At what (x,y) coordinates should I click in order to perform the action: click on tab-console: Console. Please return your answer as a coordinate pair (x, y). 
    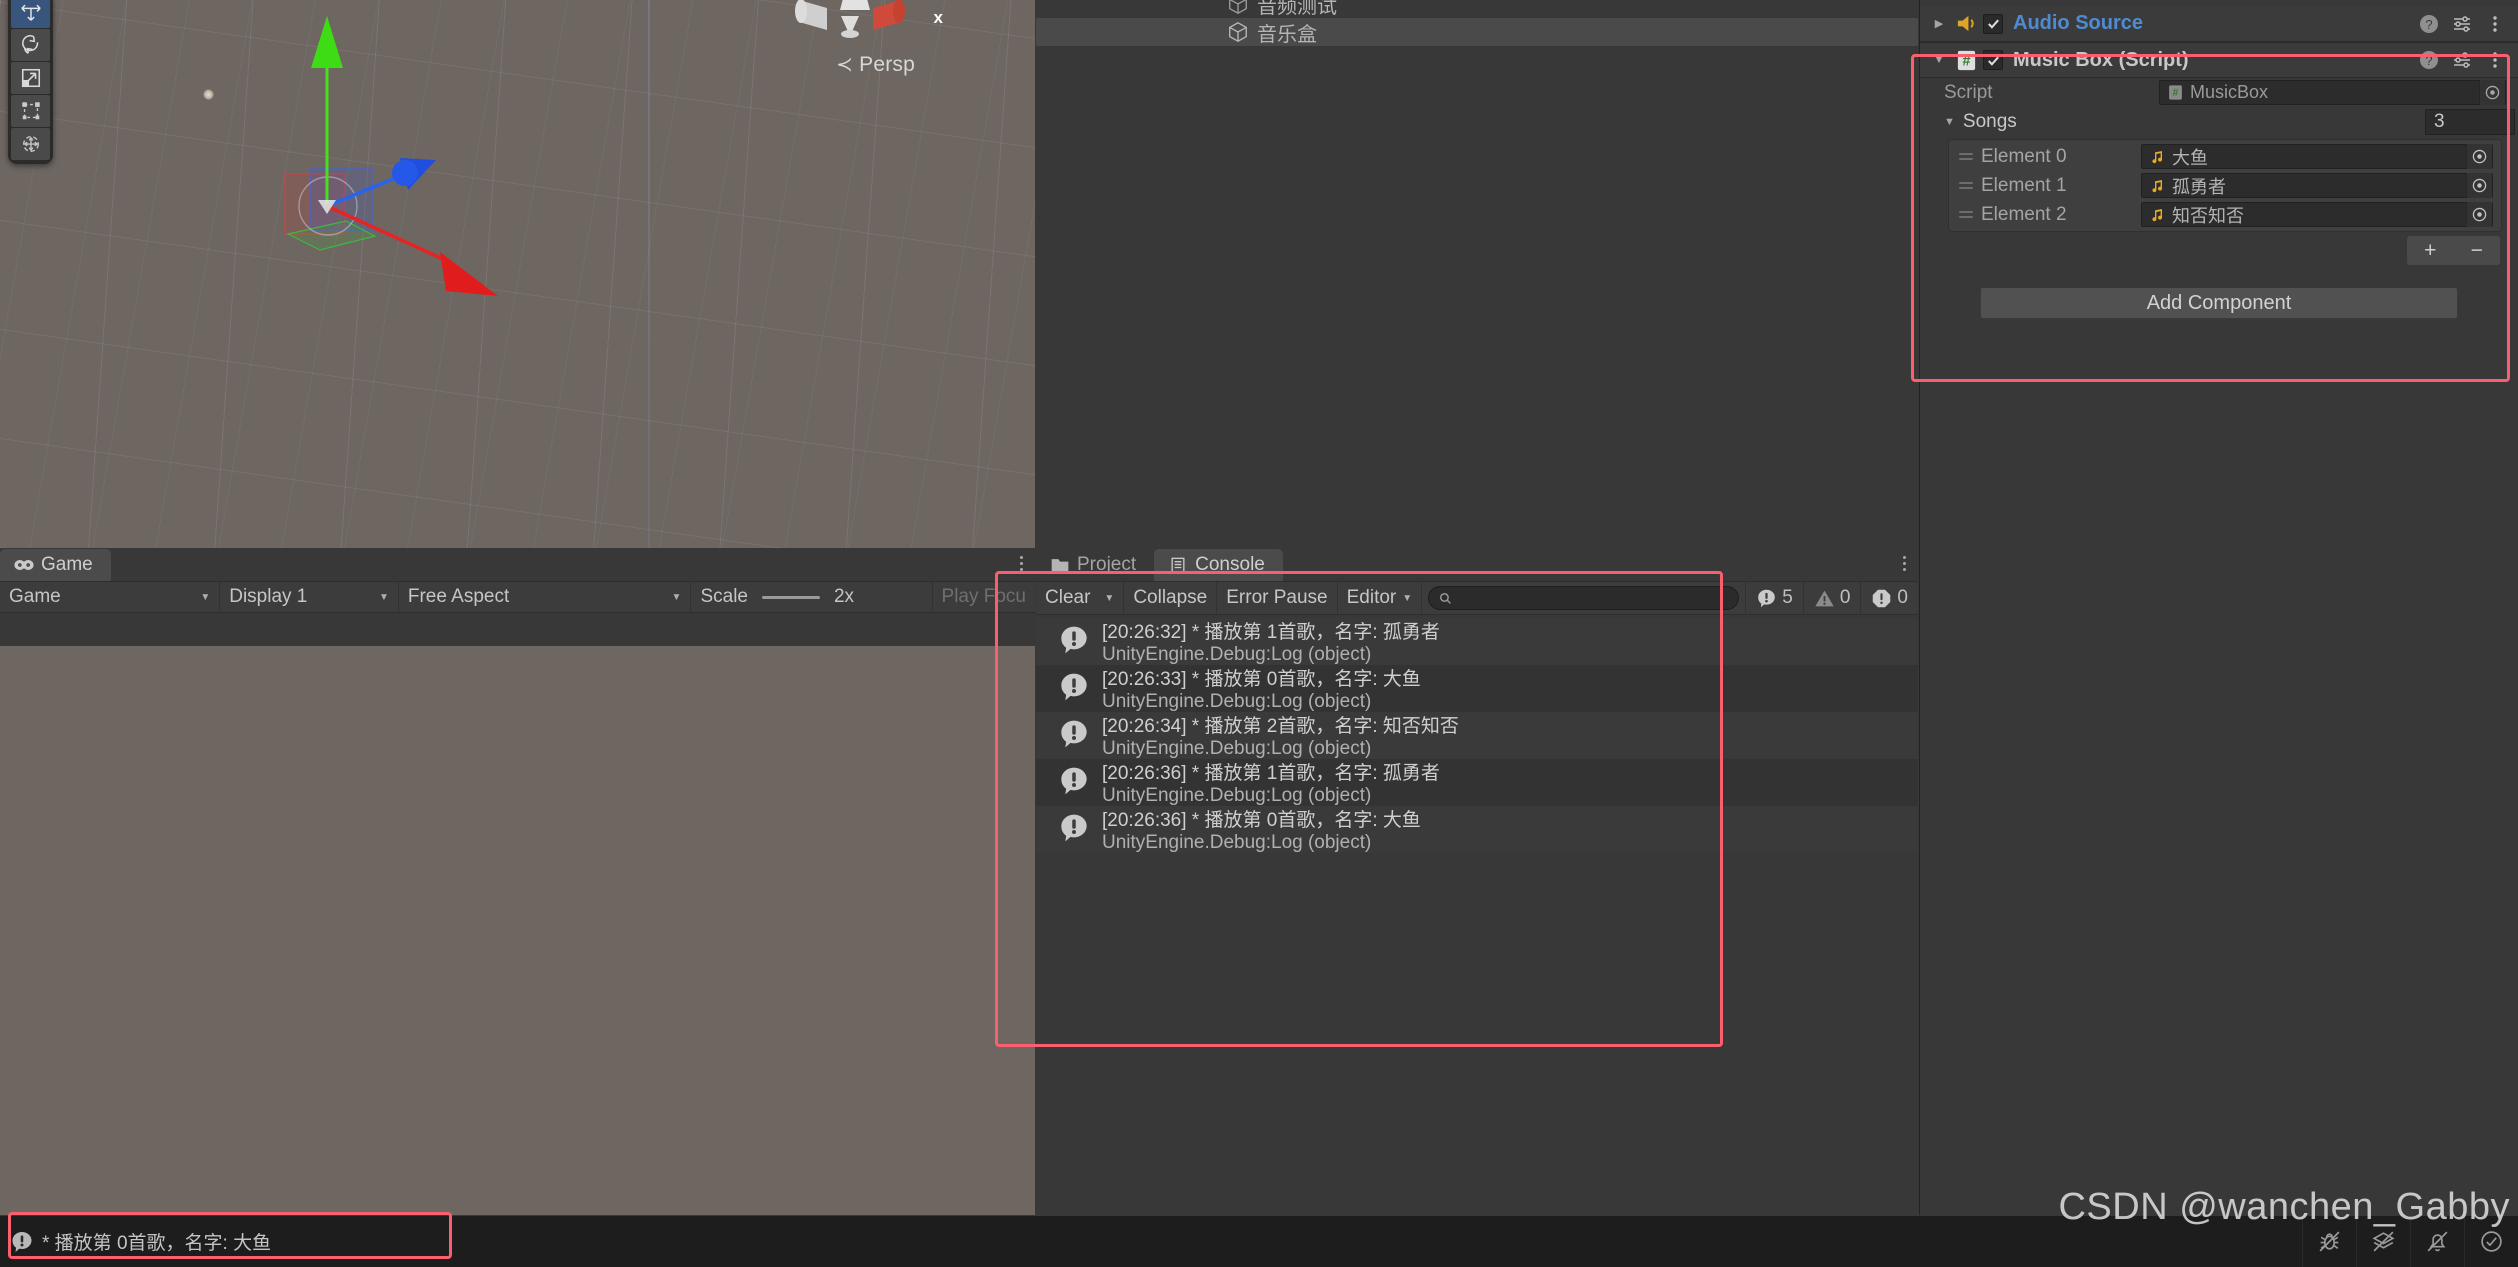
    Looking at the image, I should click on (1218, 565).